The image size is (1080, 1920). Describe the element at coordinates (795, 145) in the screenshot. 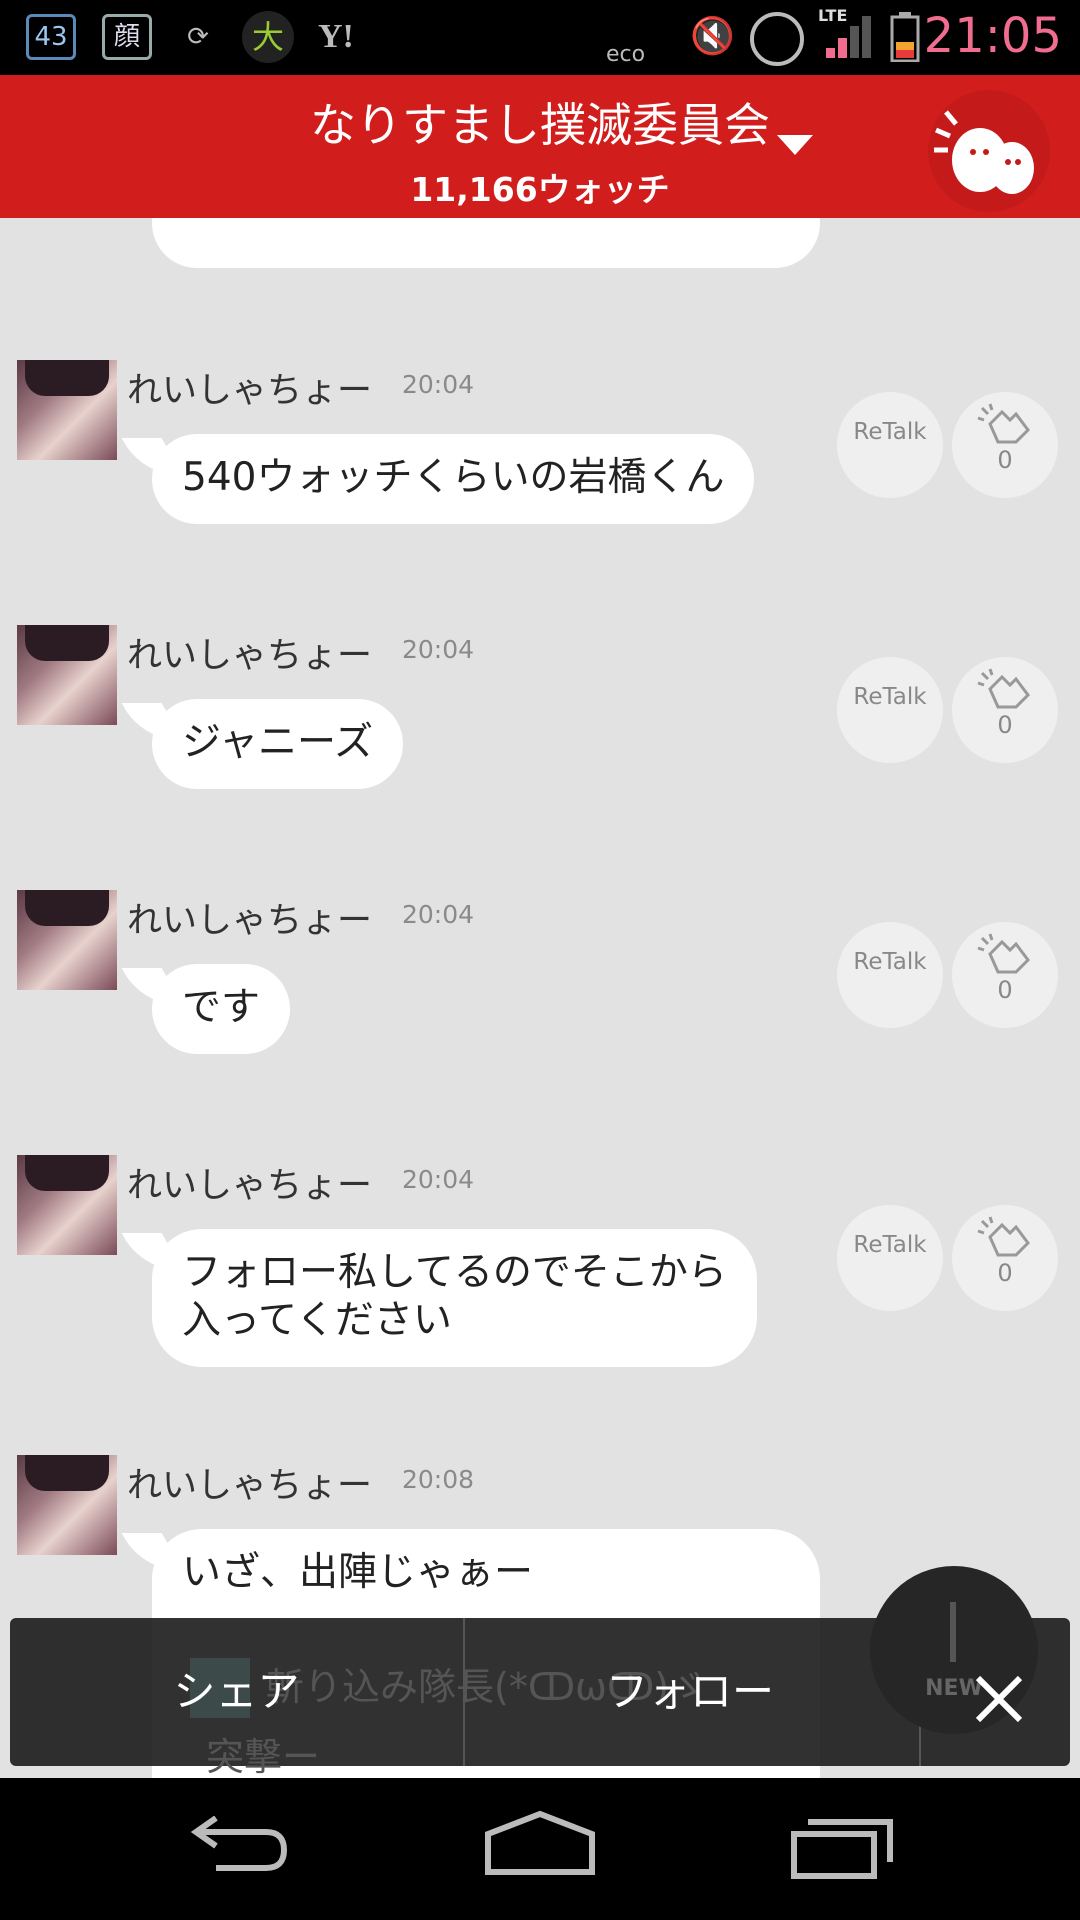

I see `dropdown-caret-icon` at that location.